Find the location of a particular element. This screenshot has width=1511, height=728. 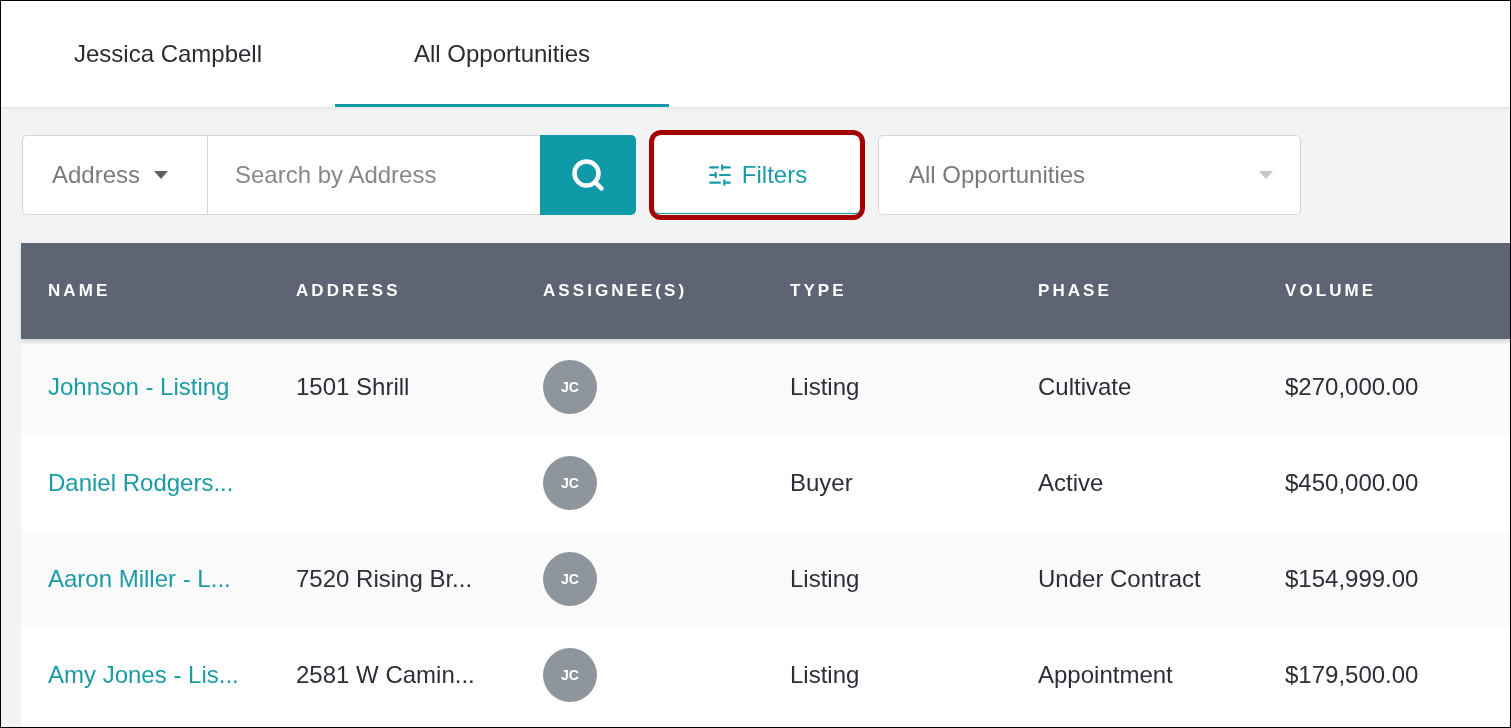

volume-text: $179,500.00 is located at coordinates (1352, 674).